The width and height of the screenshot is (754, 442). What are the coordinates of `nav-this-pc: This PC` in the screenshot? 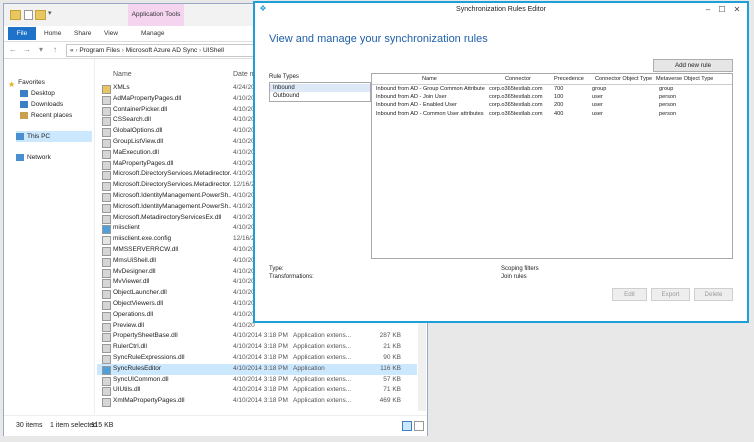 It's located at (54, 136).